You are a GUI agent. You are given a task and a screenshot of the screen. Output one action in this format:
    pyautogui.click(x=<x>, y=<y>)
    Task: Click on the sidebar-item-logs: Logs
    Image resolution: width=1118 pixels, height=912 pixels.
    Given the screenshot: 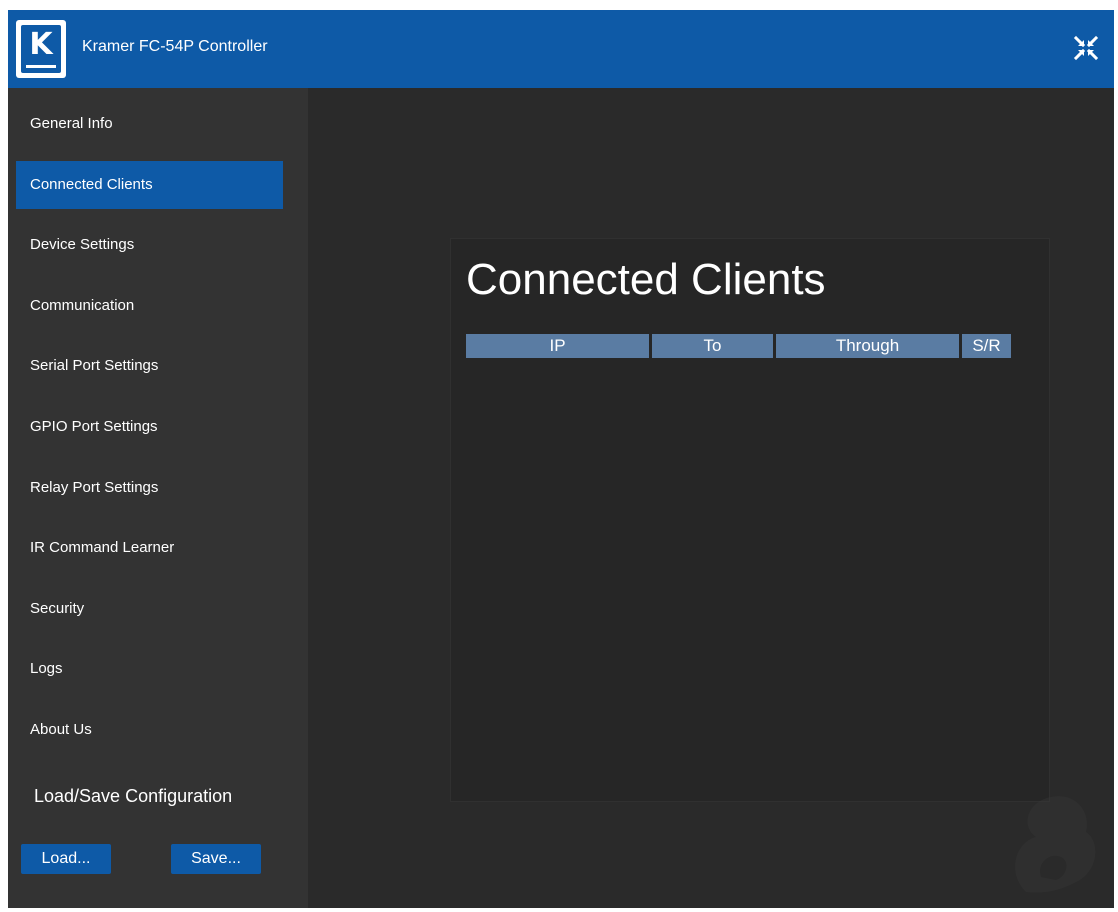 What is the action you would take?
    pyautogui.click(x=149, y=669)
    